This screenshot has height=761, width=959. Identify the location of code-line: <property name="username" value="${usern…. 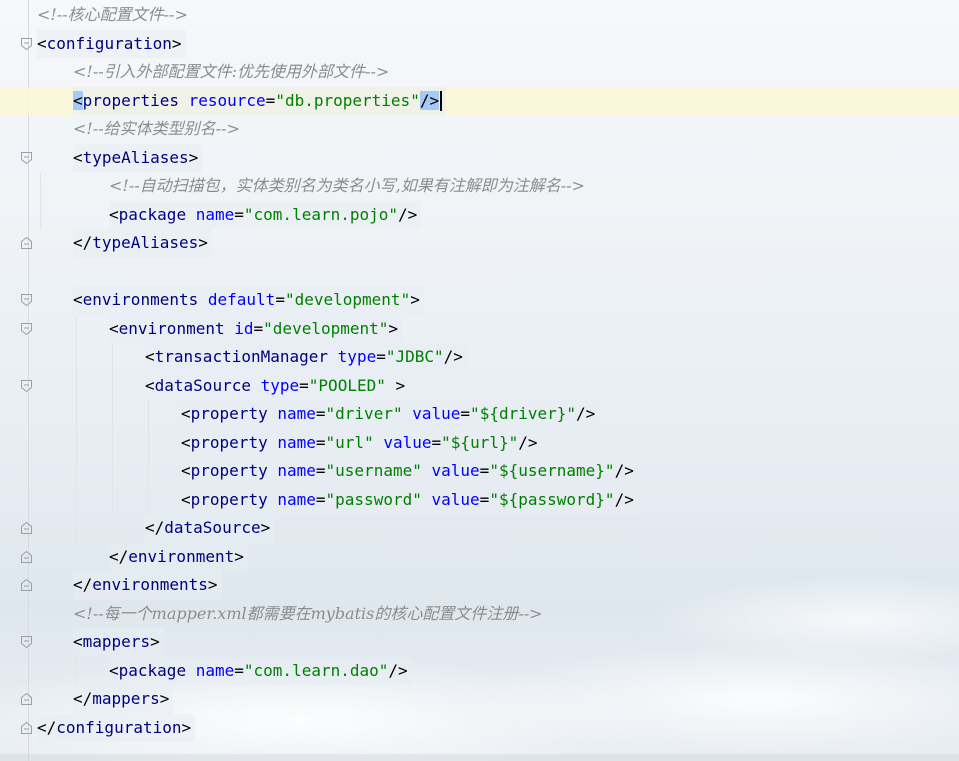
(479, 471).